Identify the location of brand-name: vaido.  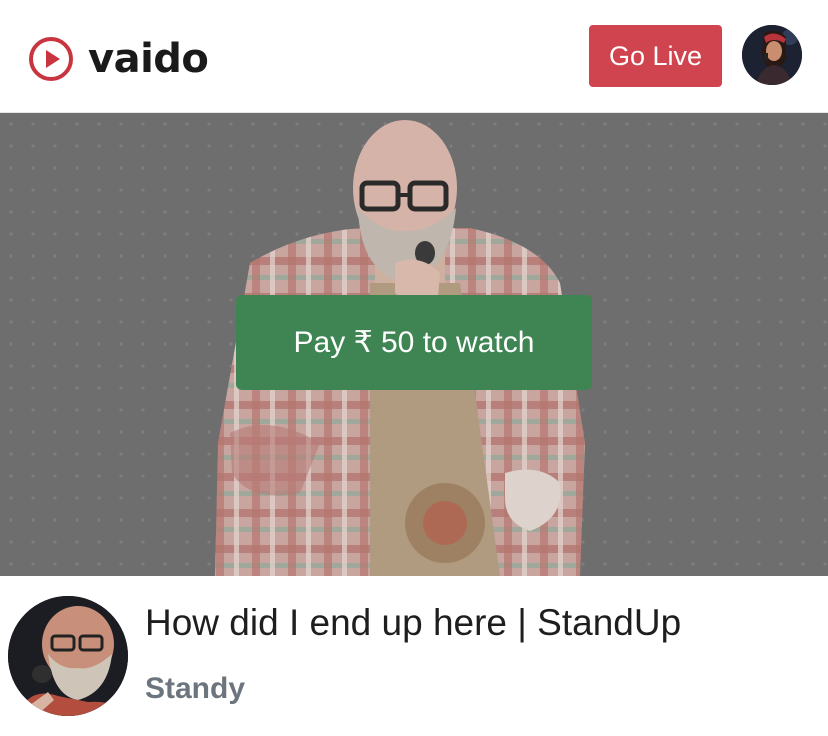
(148, 59).